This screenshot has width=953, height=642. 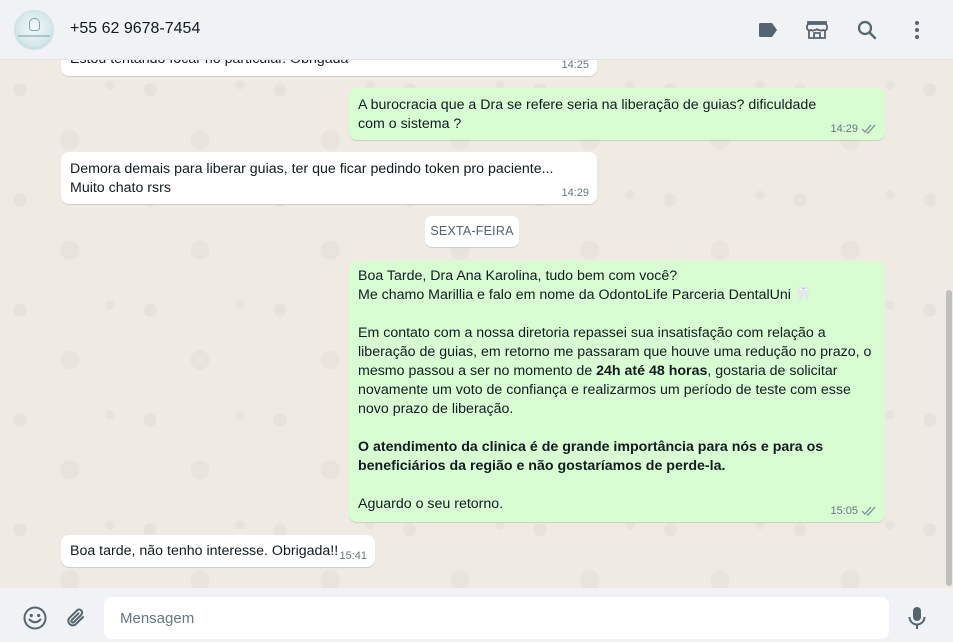 I want to click on chat-header: +55 62 9678-7454, so click(x=476, y=30).